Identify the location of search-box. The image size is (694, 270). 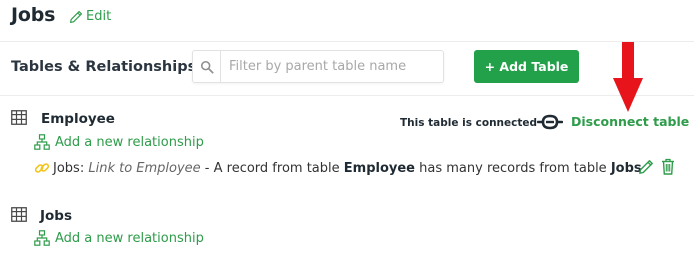
(318, 66).